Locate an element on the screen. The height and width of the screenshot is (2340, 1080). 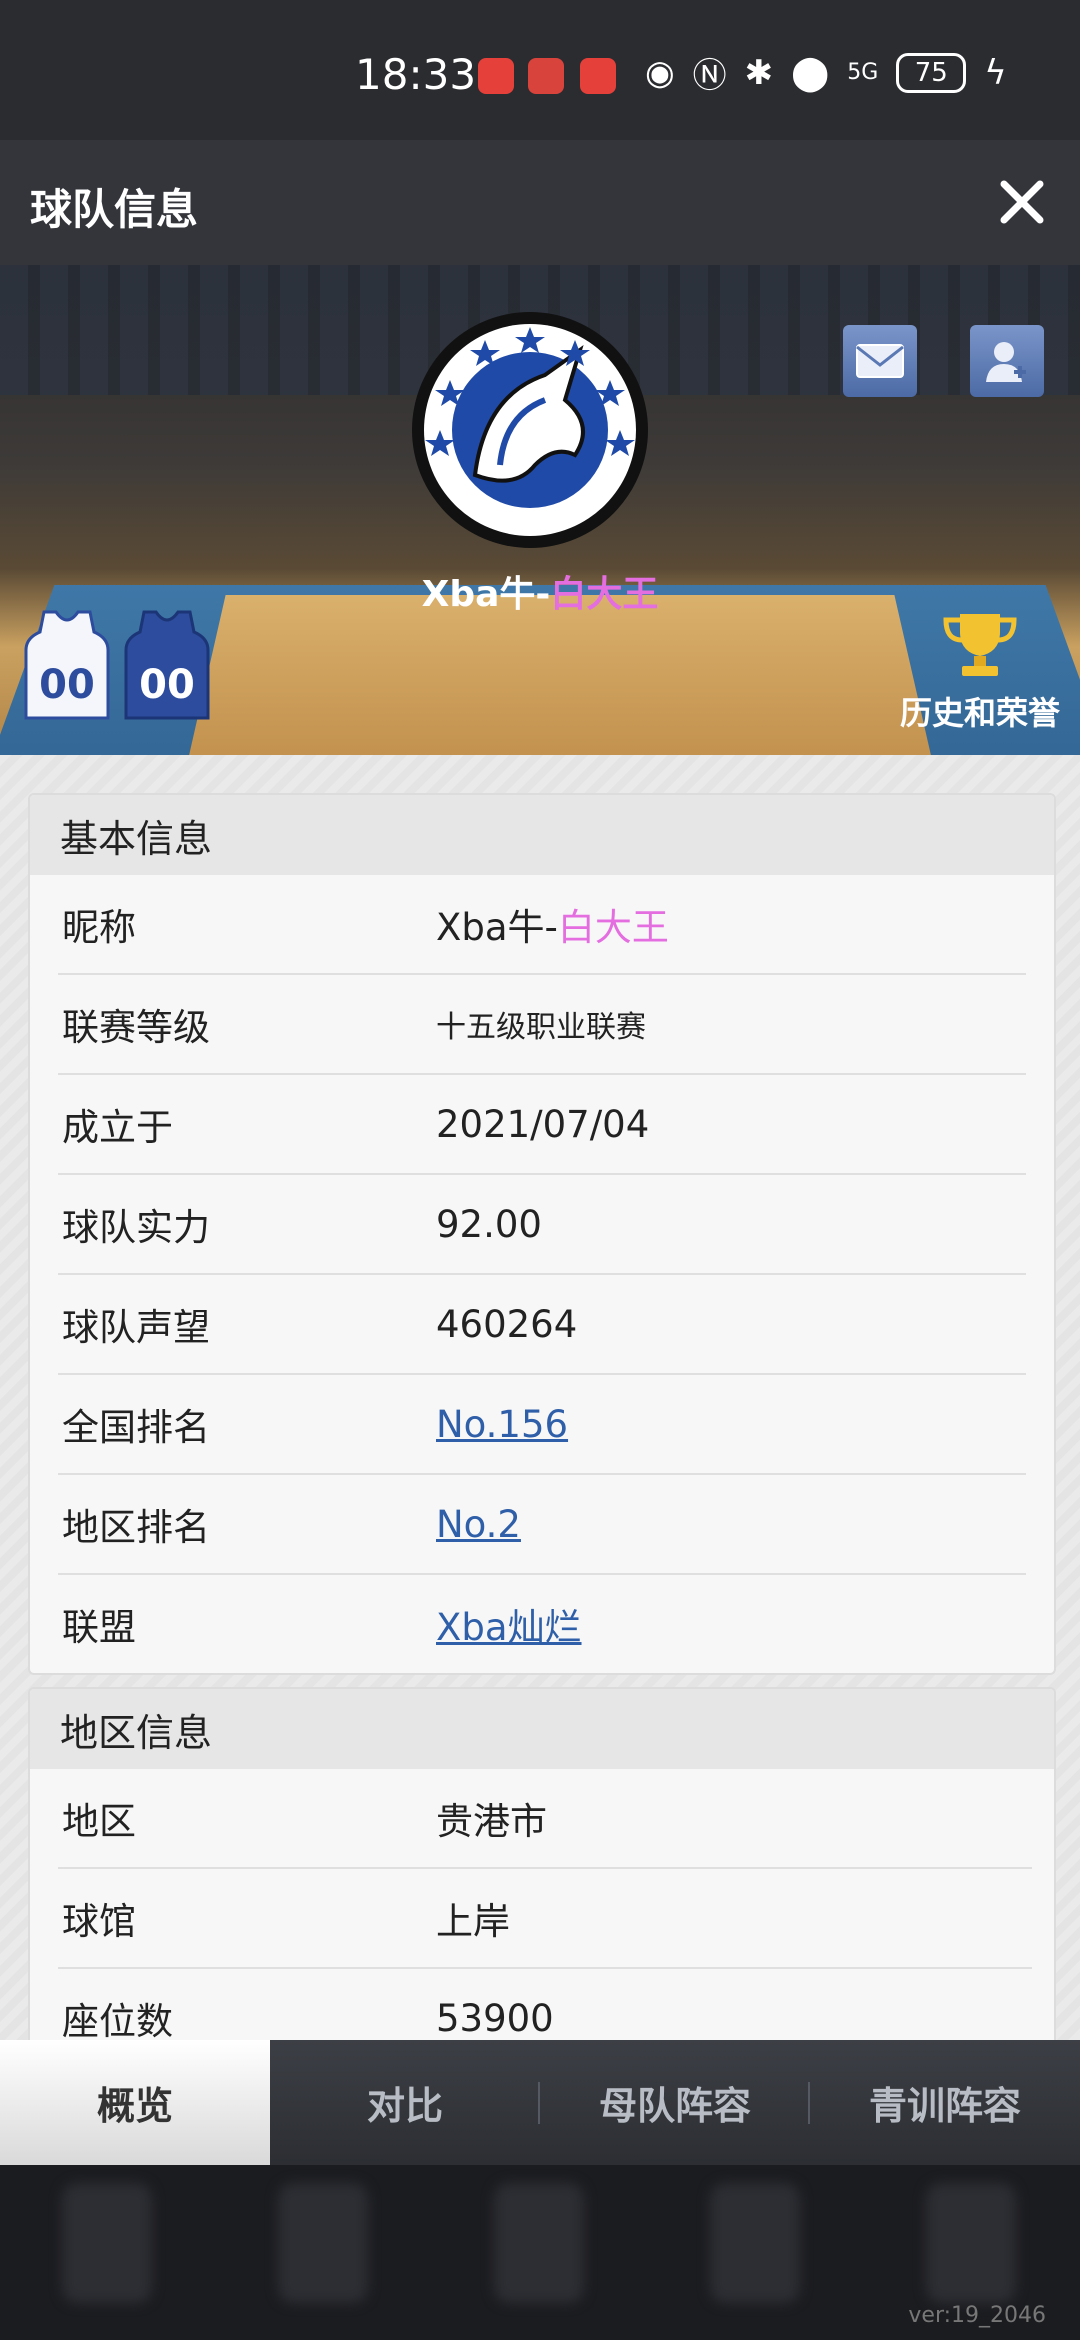
row-label: 地区 is located at coordinates (99, 1821).